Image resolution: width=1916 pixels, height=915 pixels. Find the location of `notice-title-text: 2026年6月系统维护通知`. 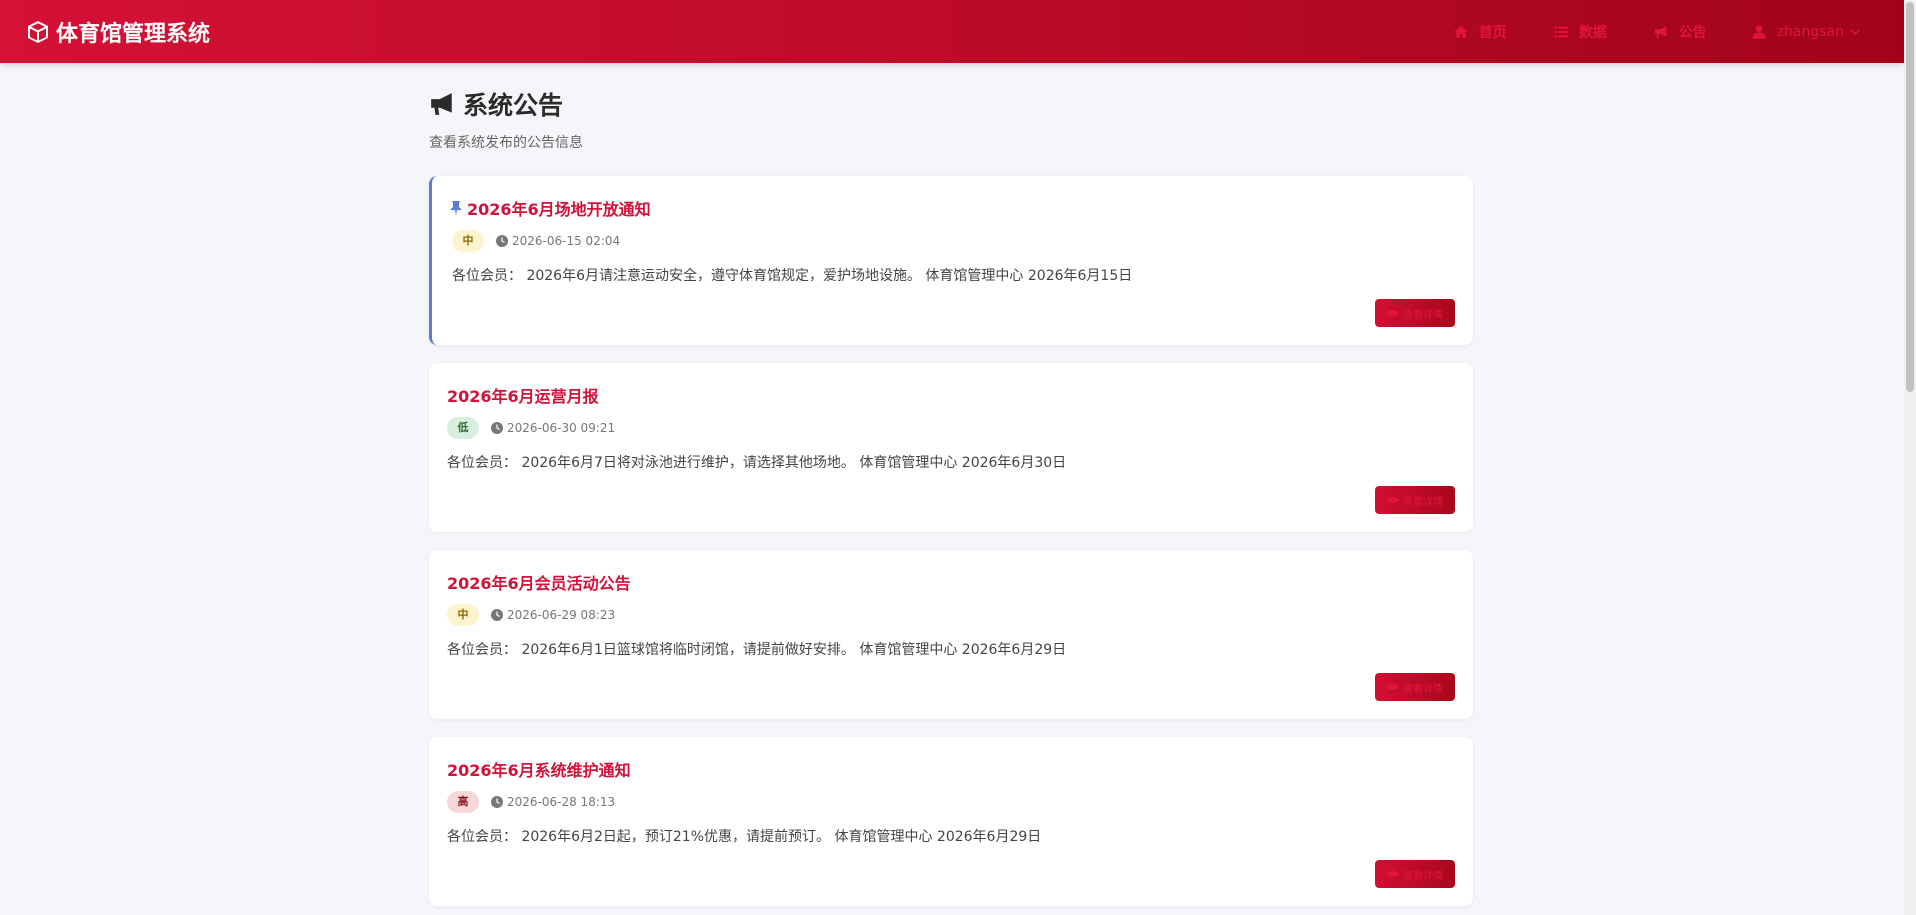

notice-title-text: 2026年6月系统维护通知 is located at coordinates (539, 770).